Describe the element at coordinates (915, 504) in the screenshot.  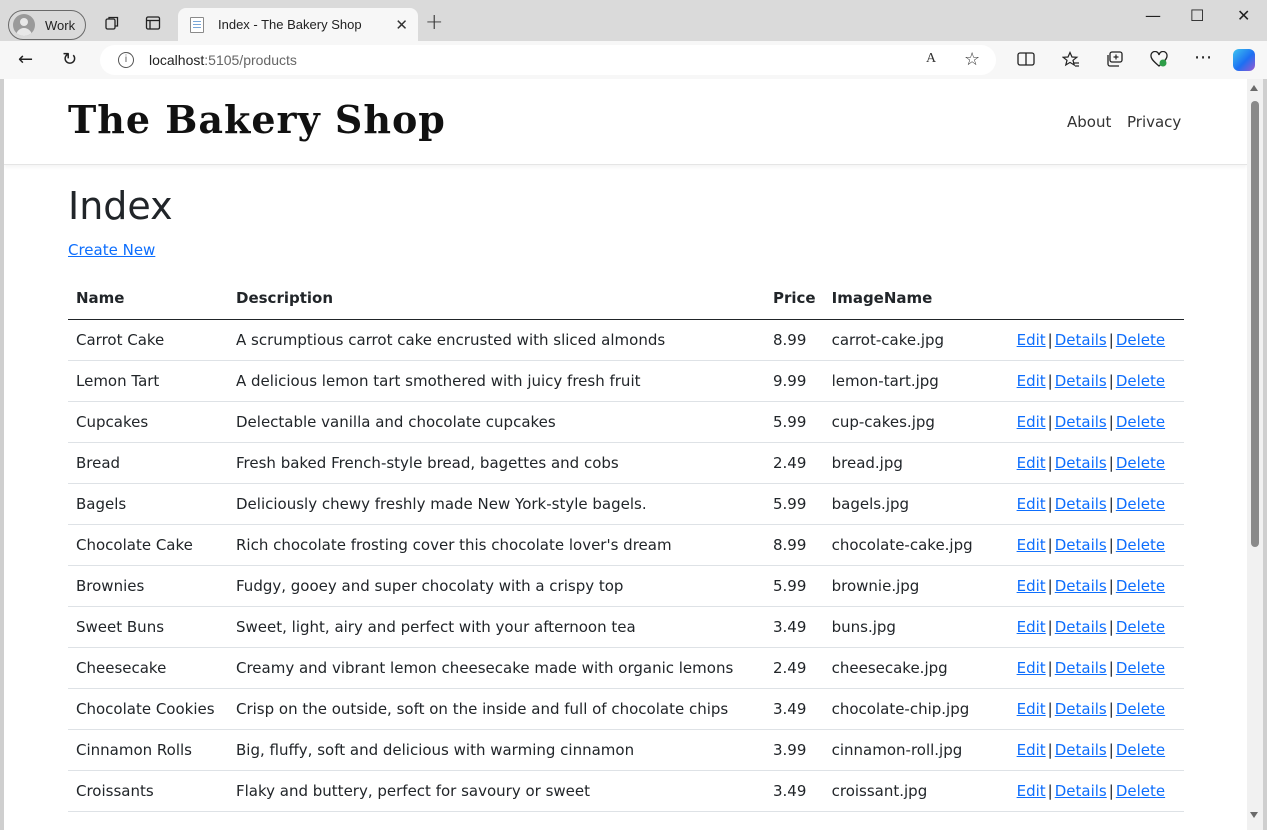
I see `product-image-name-cell: bagels.jpg` at that location.